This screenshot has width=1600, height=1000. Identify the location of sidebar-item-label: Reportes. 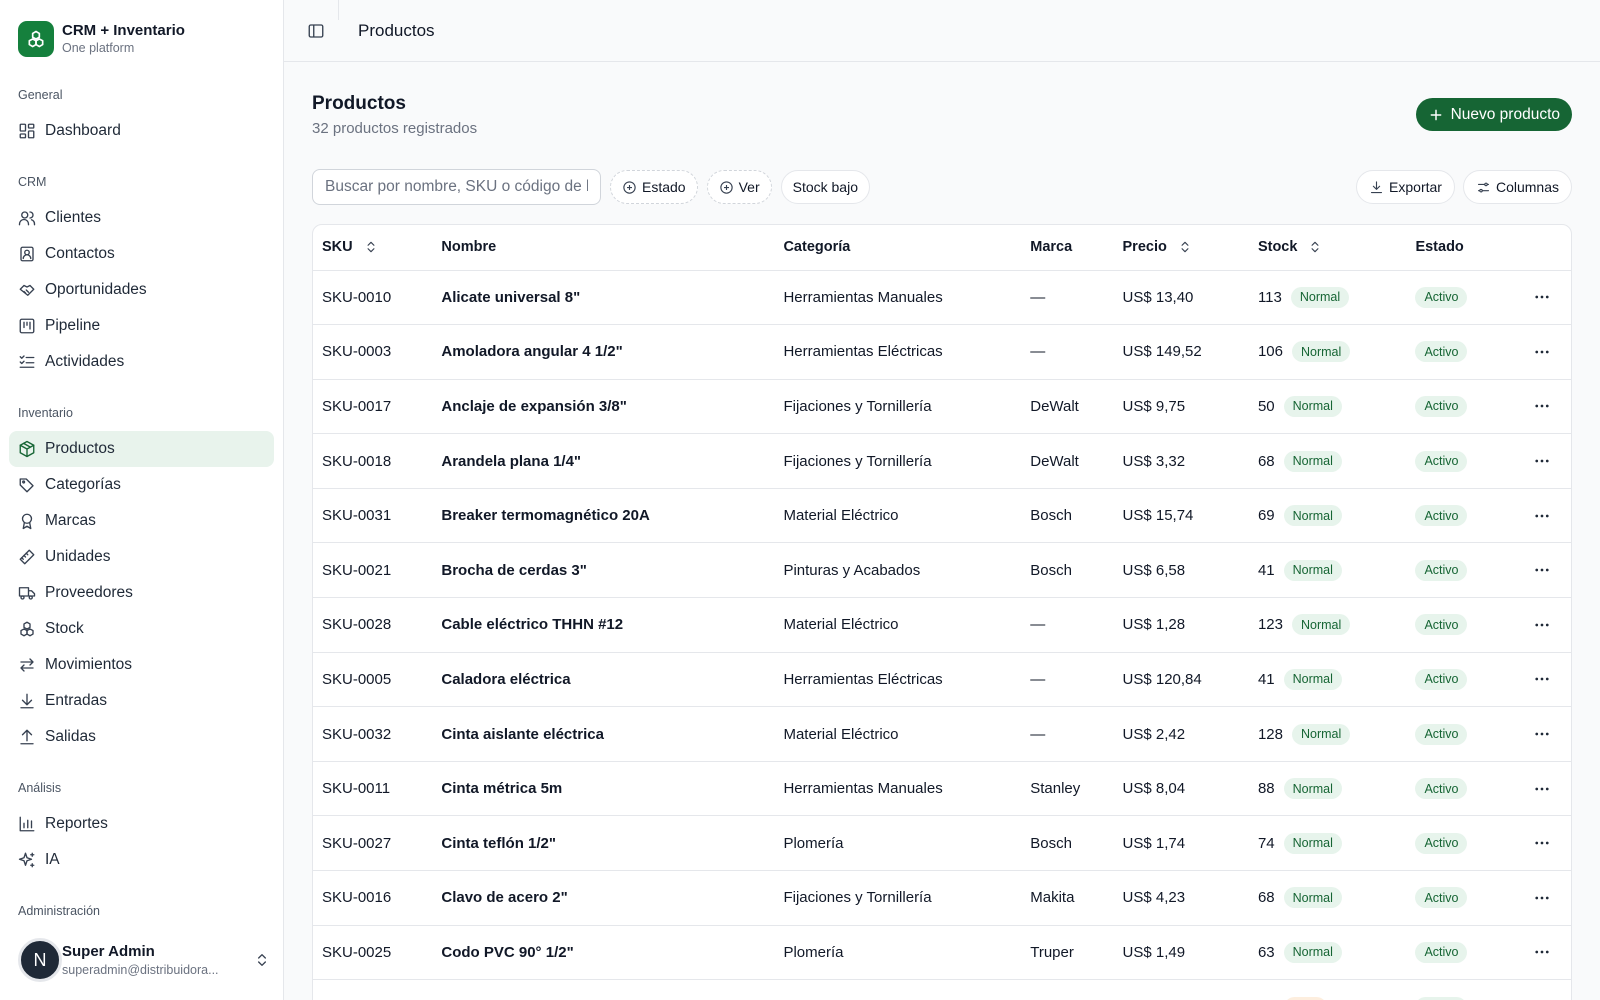
(76, 823).